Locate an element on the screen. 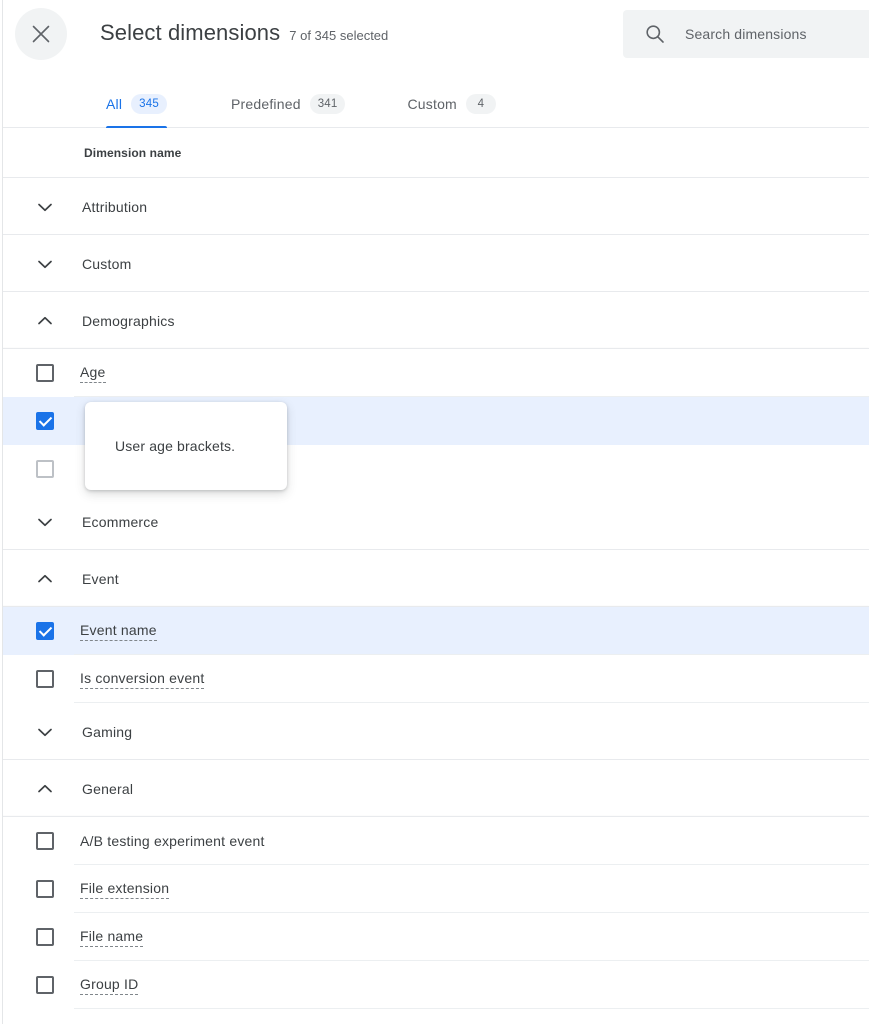  group-row-label: Ecommerce is located at coordinates (120, 521).